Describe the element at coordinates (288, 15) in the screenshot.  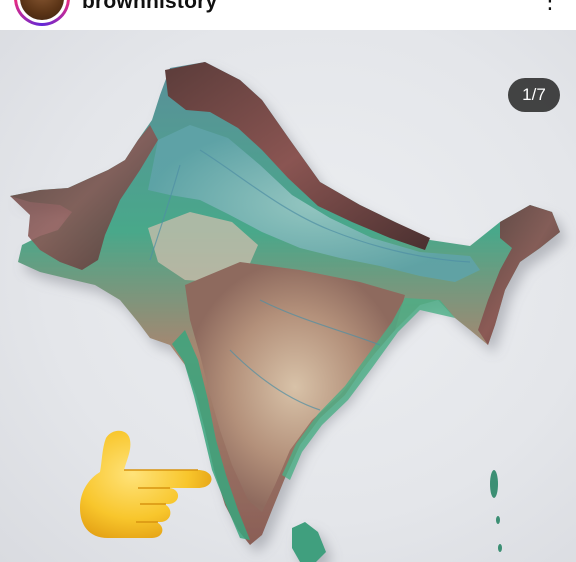
I see `post-header: brownhistory ⋮` at that location.